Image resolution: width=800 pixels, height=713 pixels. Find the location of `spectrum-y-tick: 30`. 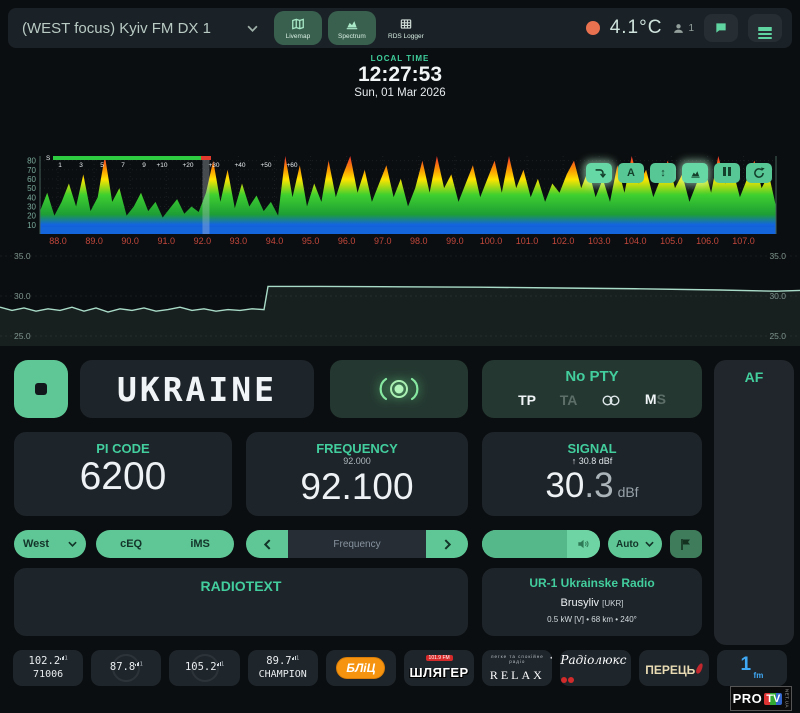

spectrum-y-tick: 30 is located at coordinates (31, 206).